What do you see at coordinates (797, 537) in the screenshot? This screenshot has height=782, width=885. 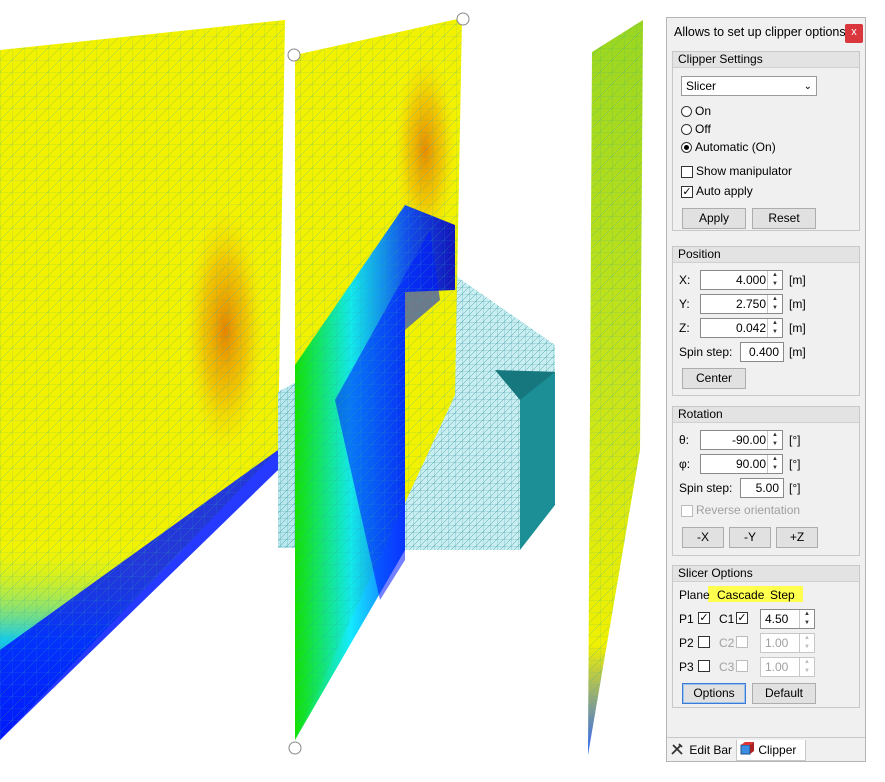 I see `pos-z-button: +Z` at bounding box center [797, 537].